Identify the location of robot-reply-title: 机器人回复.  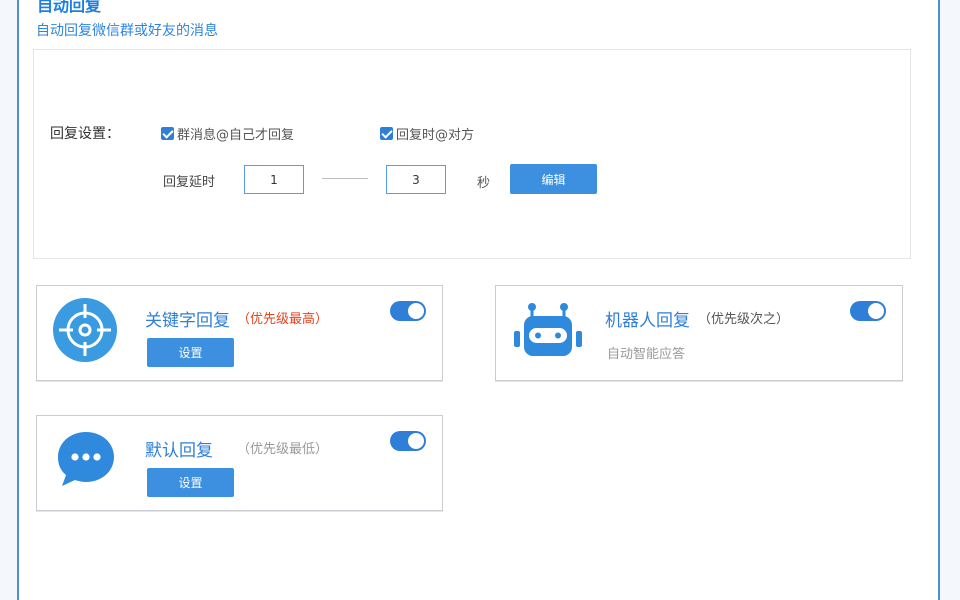
(647, 321).